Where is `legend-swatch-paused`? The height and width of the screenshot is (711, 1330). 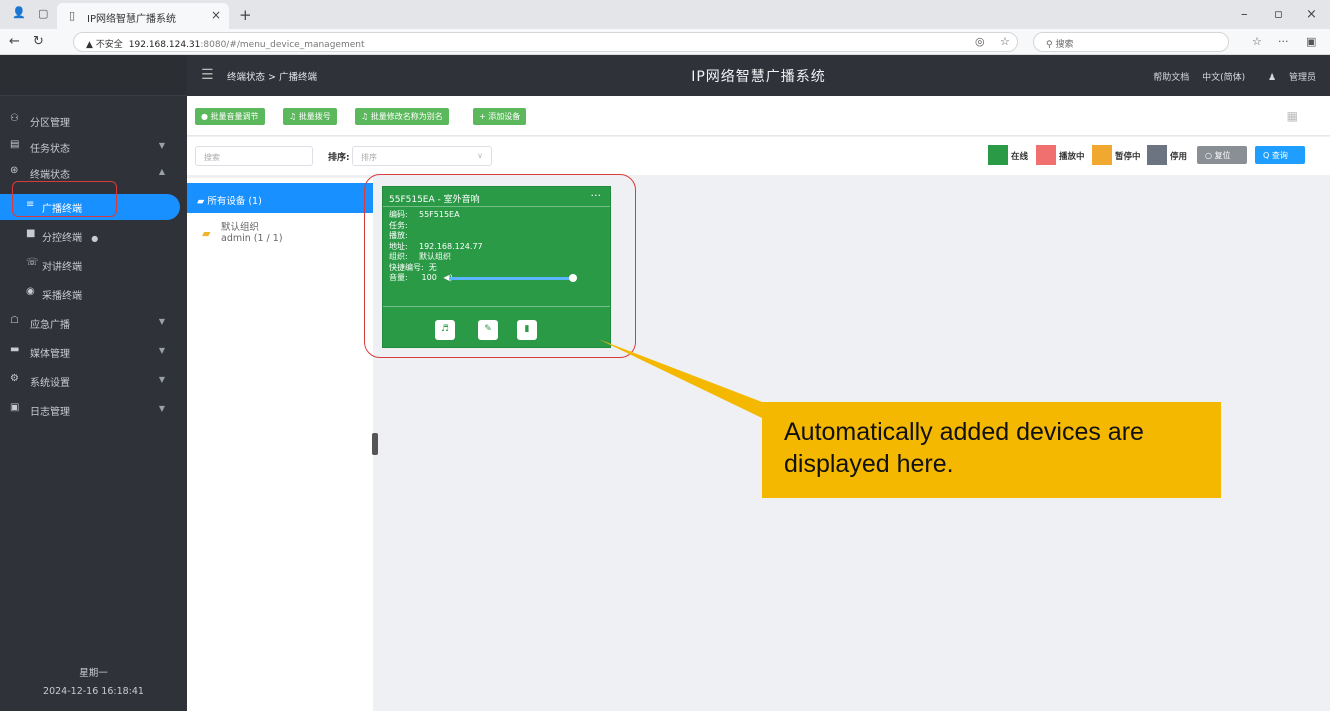
legend-swatch-paused is located at coordinates (1102, 155).